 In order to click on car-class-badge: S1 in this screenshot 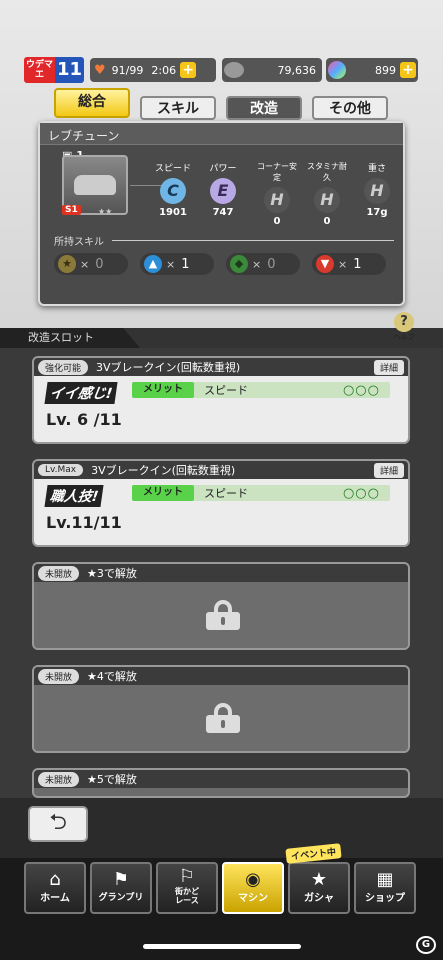, I will do `click(71, 210)`.